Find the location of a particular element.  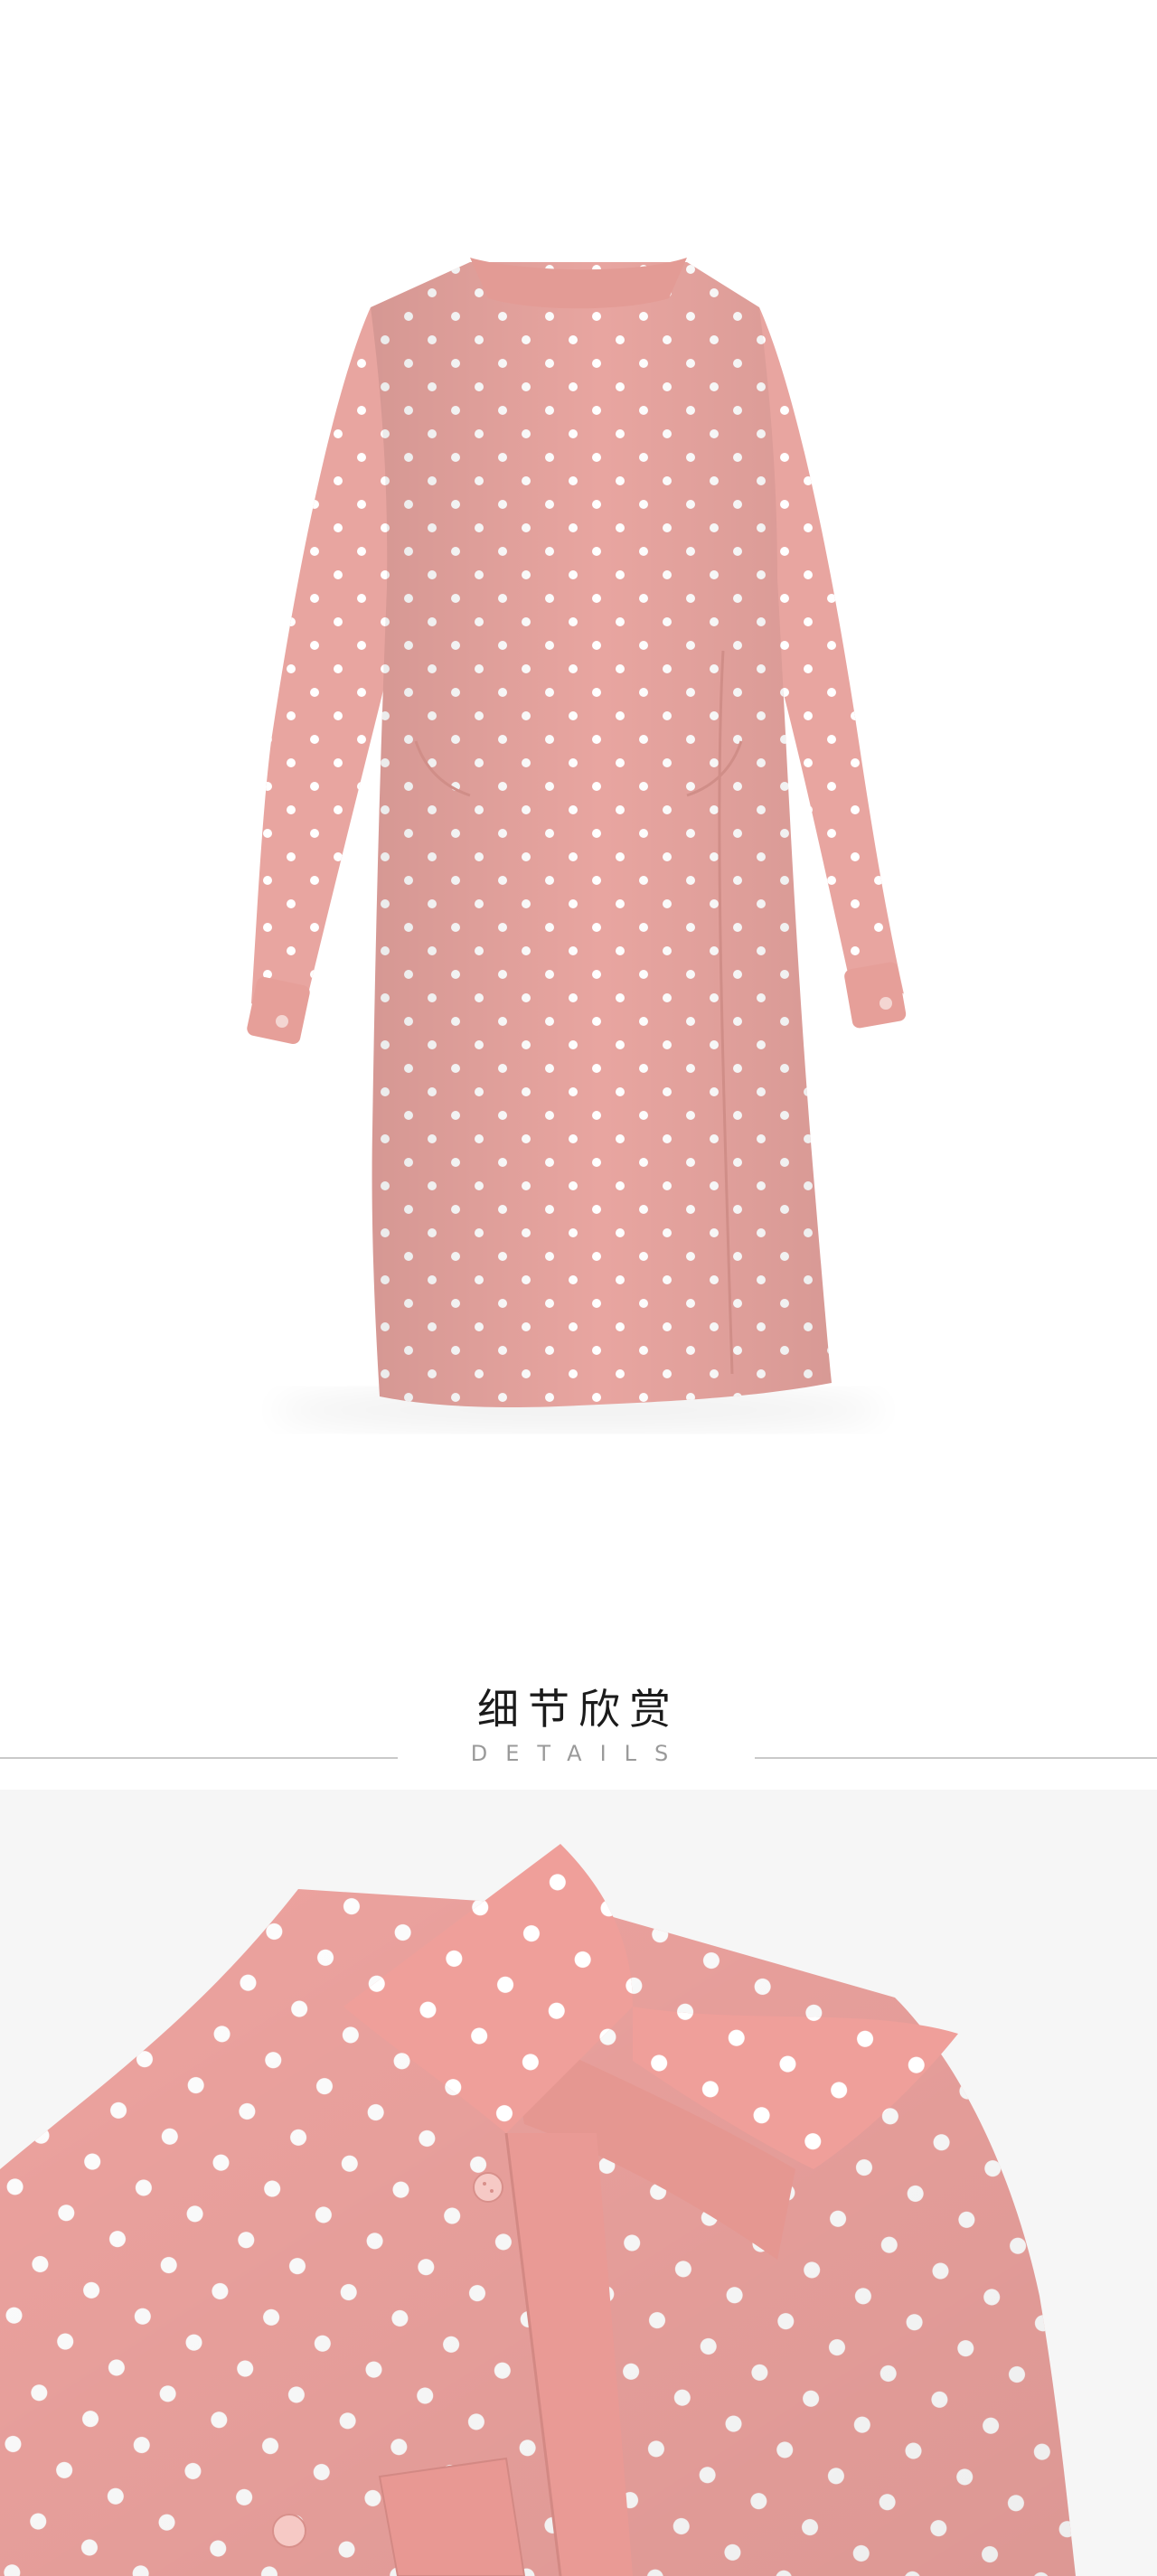

details-subtitle: DETAILS is located at coordinates (578, 1754).